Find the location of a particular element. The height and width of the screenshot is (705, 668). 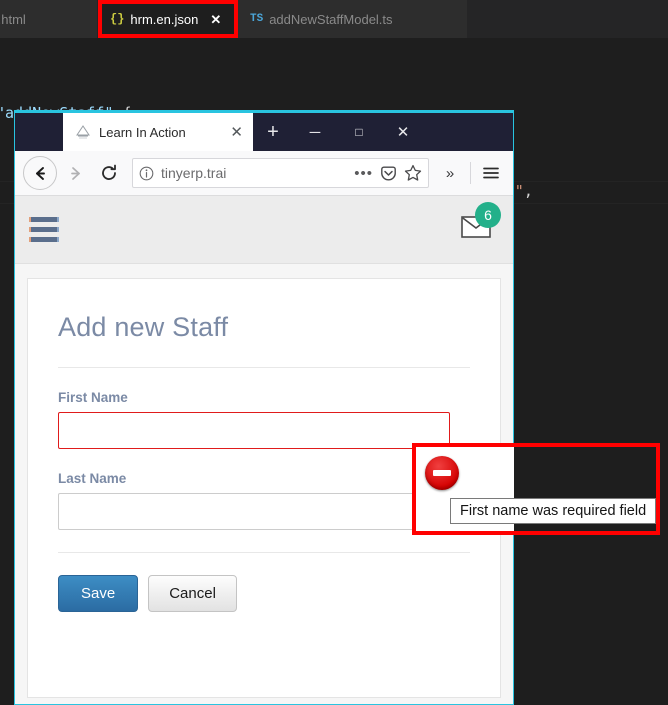

reload-button is located at coordinates (109, 173).